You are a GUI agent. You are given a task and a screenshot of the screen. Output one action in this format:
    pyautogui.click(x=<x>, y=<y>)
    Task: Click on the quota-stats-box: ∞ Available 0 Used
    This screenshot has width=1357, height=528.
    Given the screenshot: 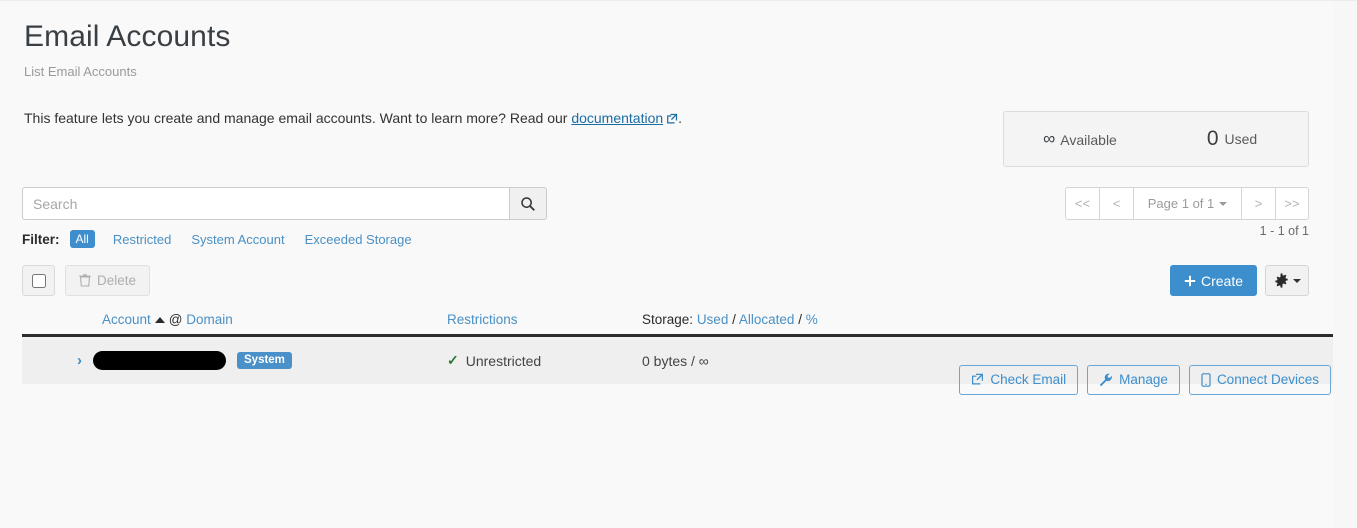 What is the action you would take?
    pyautogui.click(x=1156, y=139)
    